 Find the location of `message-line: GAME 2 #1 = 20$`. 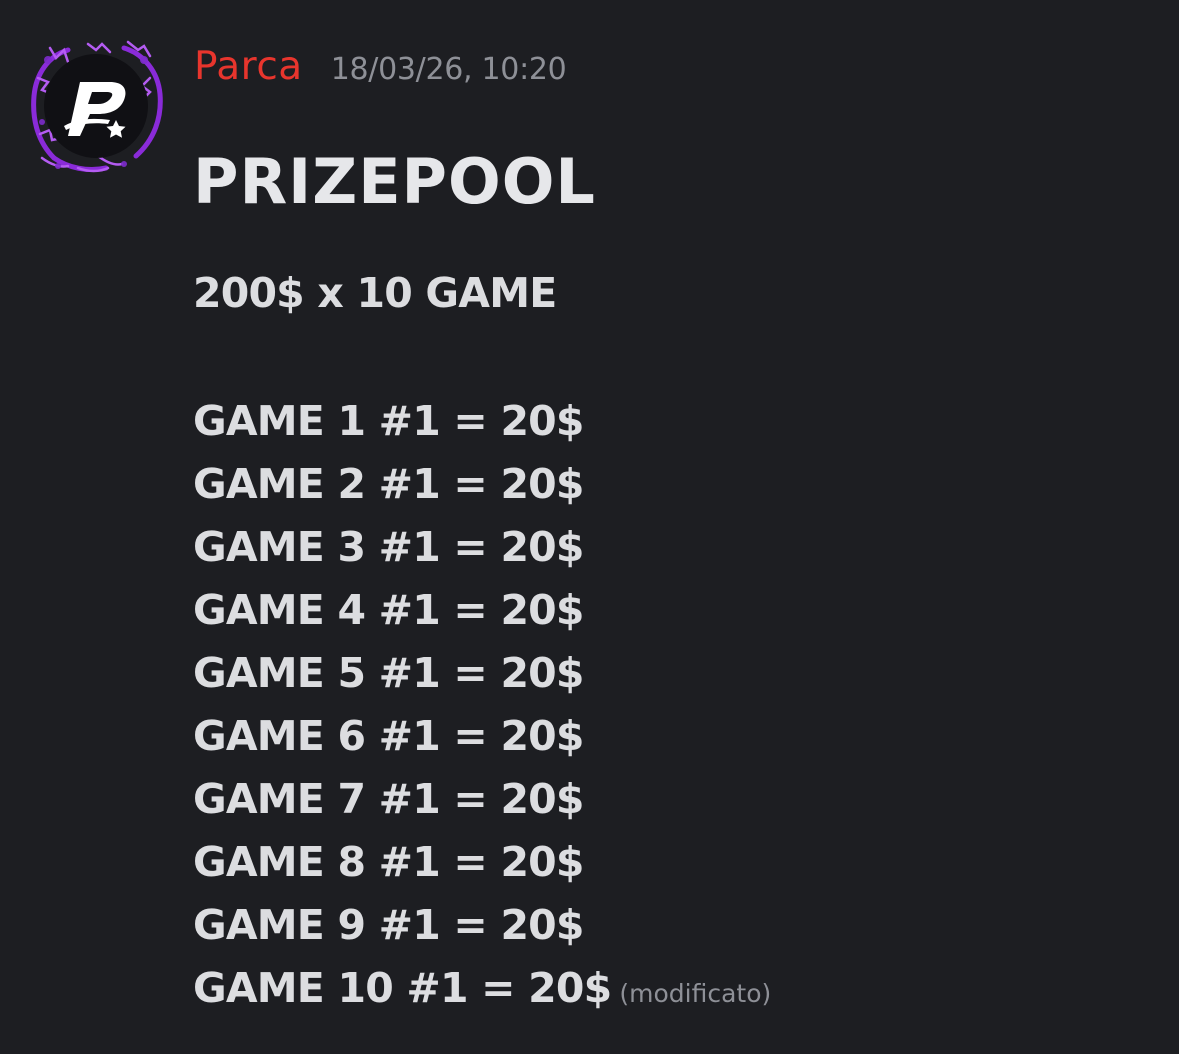

message-line: GAME 2 #1 = 20$ is located at coordinates (388, 484).